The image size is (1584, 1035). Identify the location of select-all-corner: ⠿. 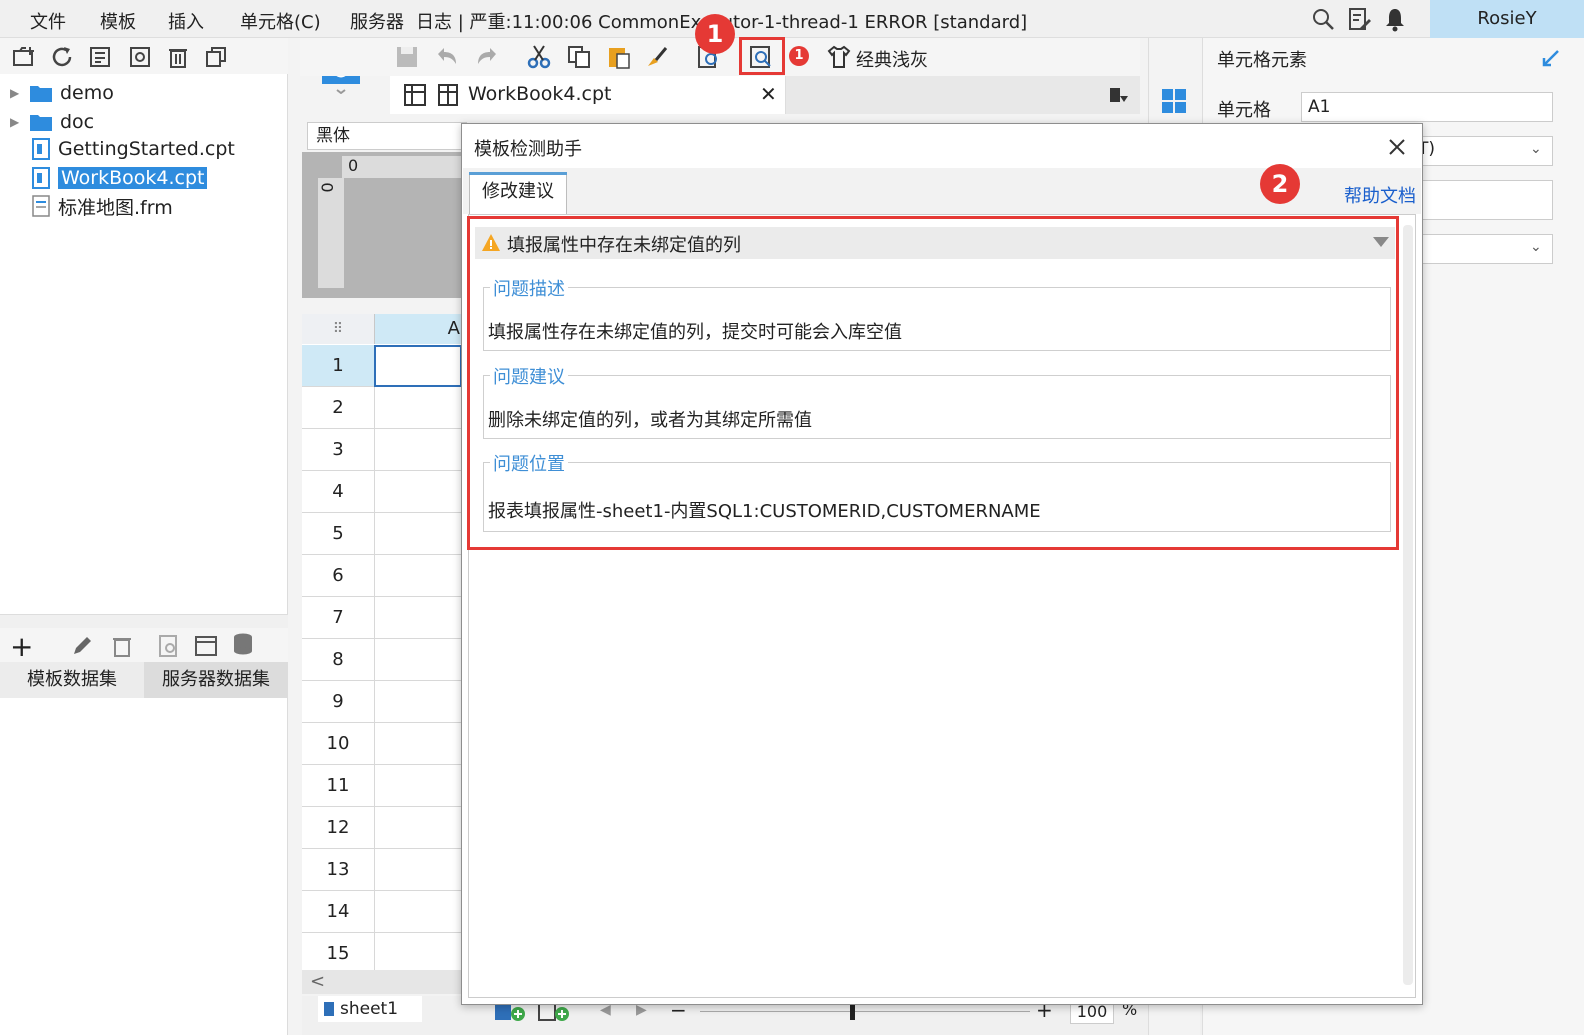
(338, 329).